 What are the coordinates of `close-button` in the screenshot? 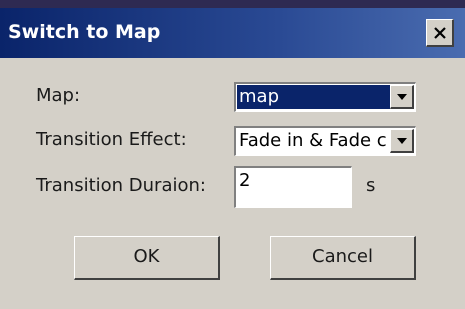 It's located at (440, 33).